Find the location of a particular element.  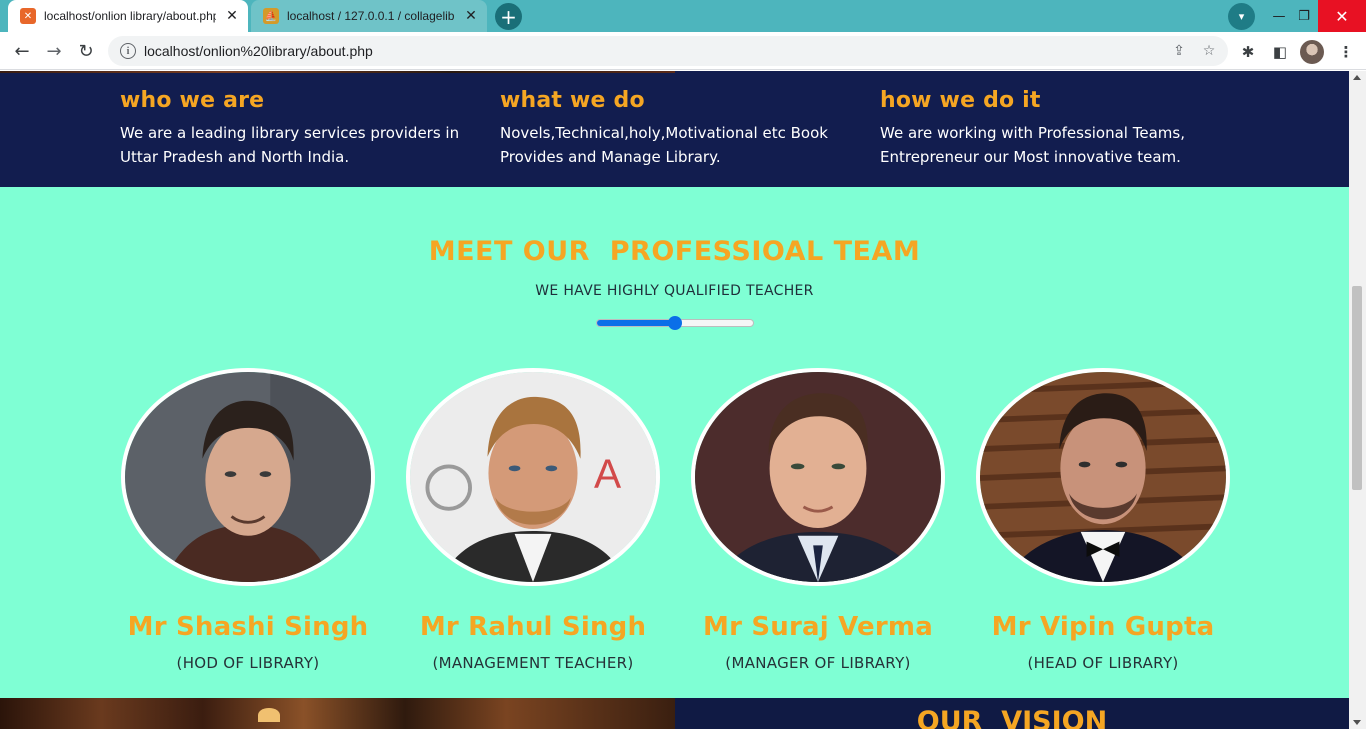

member-name: Mr Vipin Gupta is located at coordinates (1103, 627).